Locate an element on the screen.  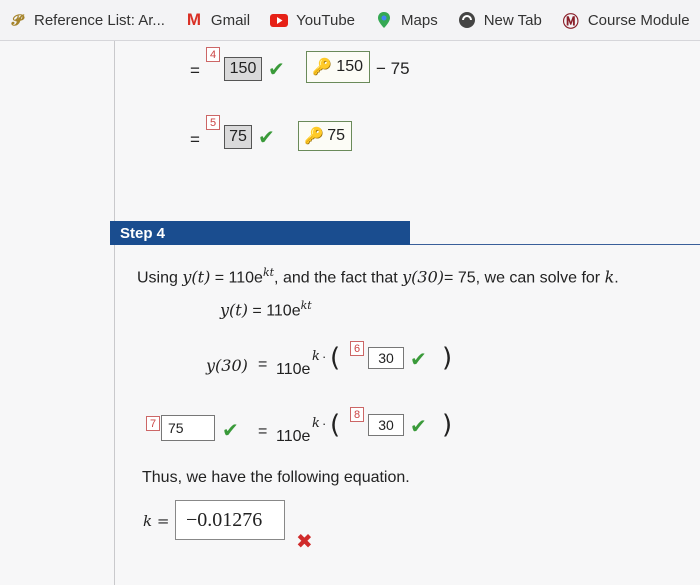
bookmark-youtube: YouTube is located at coordinates (312, 20).